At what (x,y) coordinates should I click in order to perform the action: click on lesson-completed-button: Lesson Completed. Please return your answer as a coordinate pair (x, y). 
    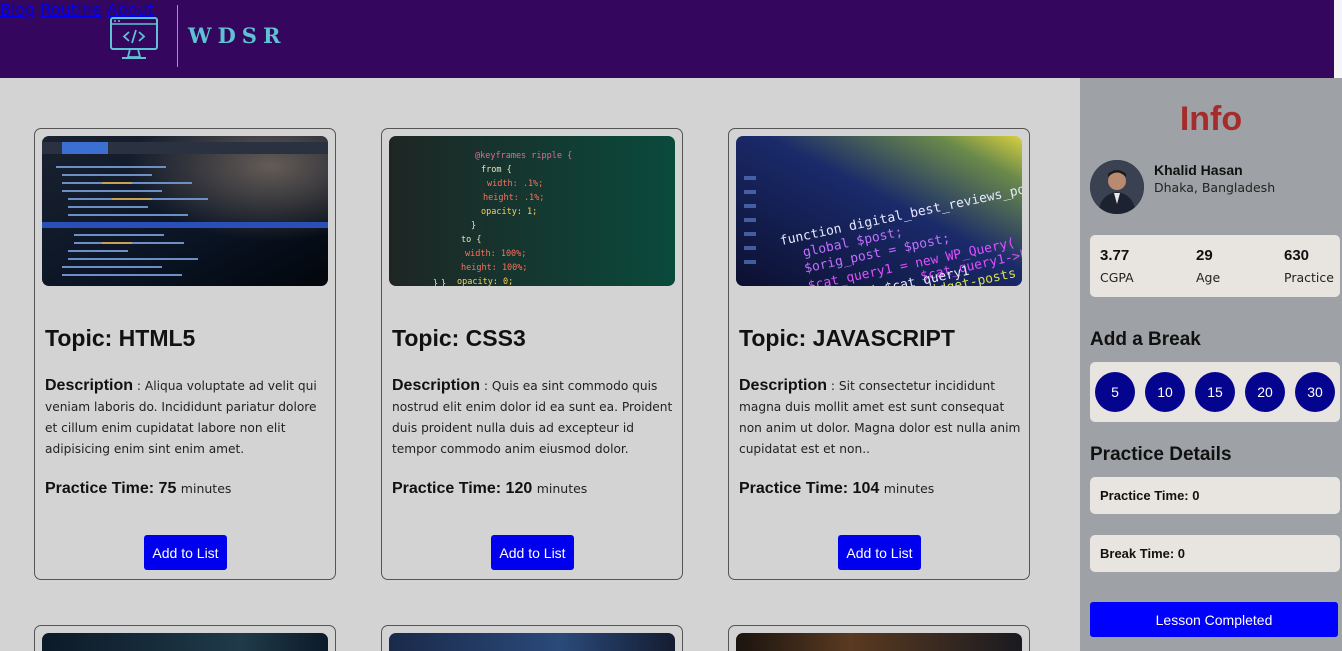
    Looking at the image, I should click on (1214, 619).